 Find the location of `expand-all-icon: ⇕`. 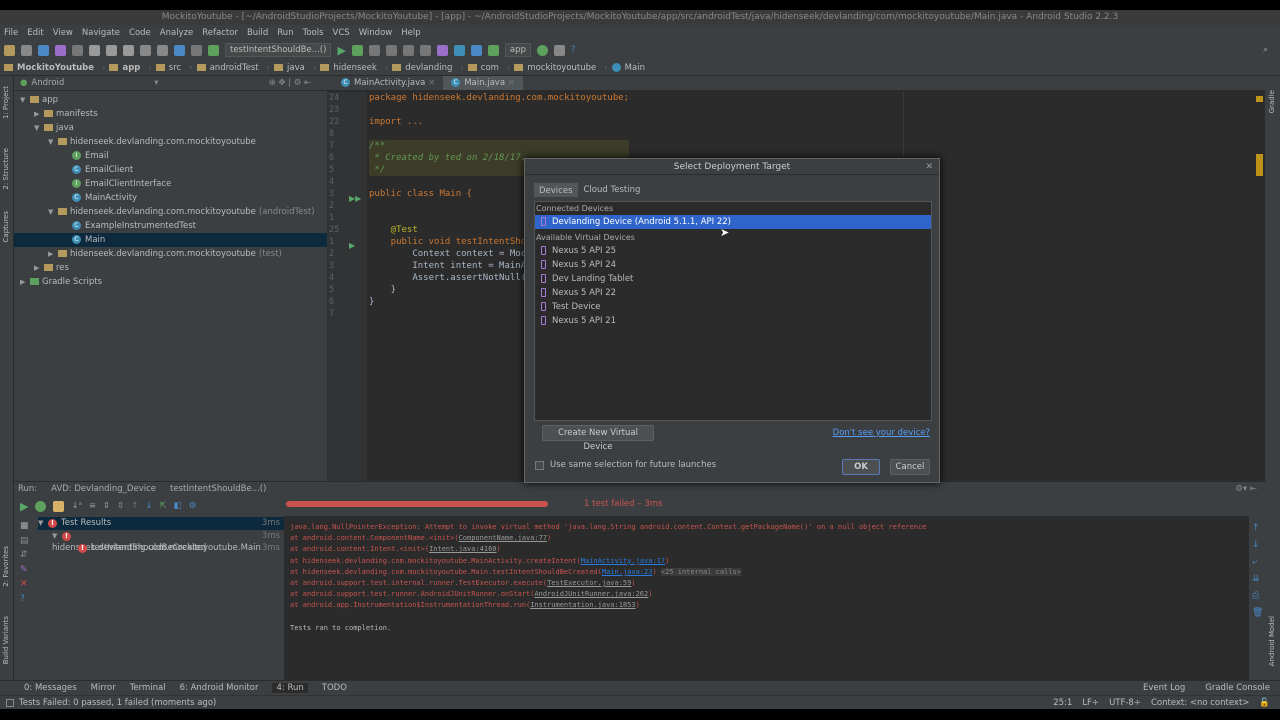

expand-all-icon: ⇕ is located at coordinates (106, 506).